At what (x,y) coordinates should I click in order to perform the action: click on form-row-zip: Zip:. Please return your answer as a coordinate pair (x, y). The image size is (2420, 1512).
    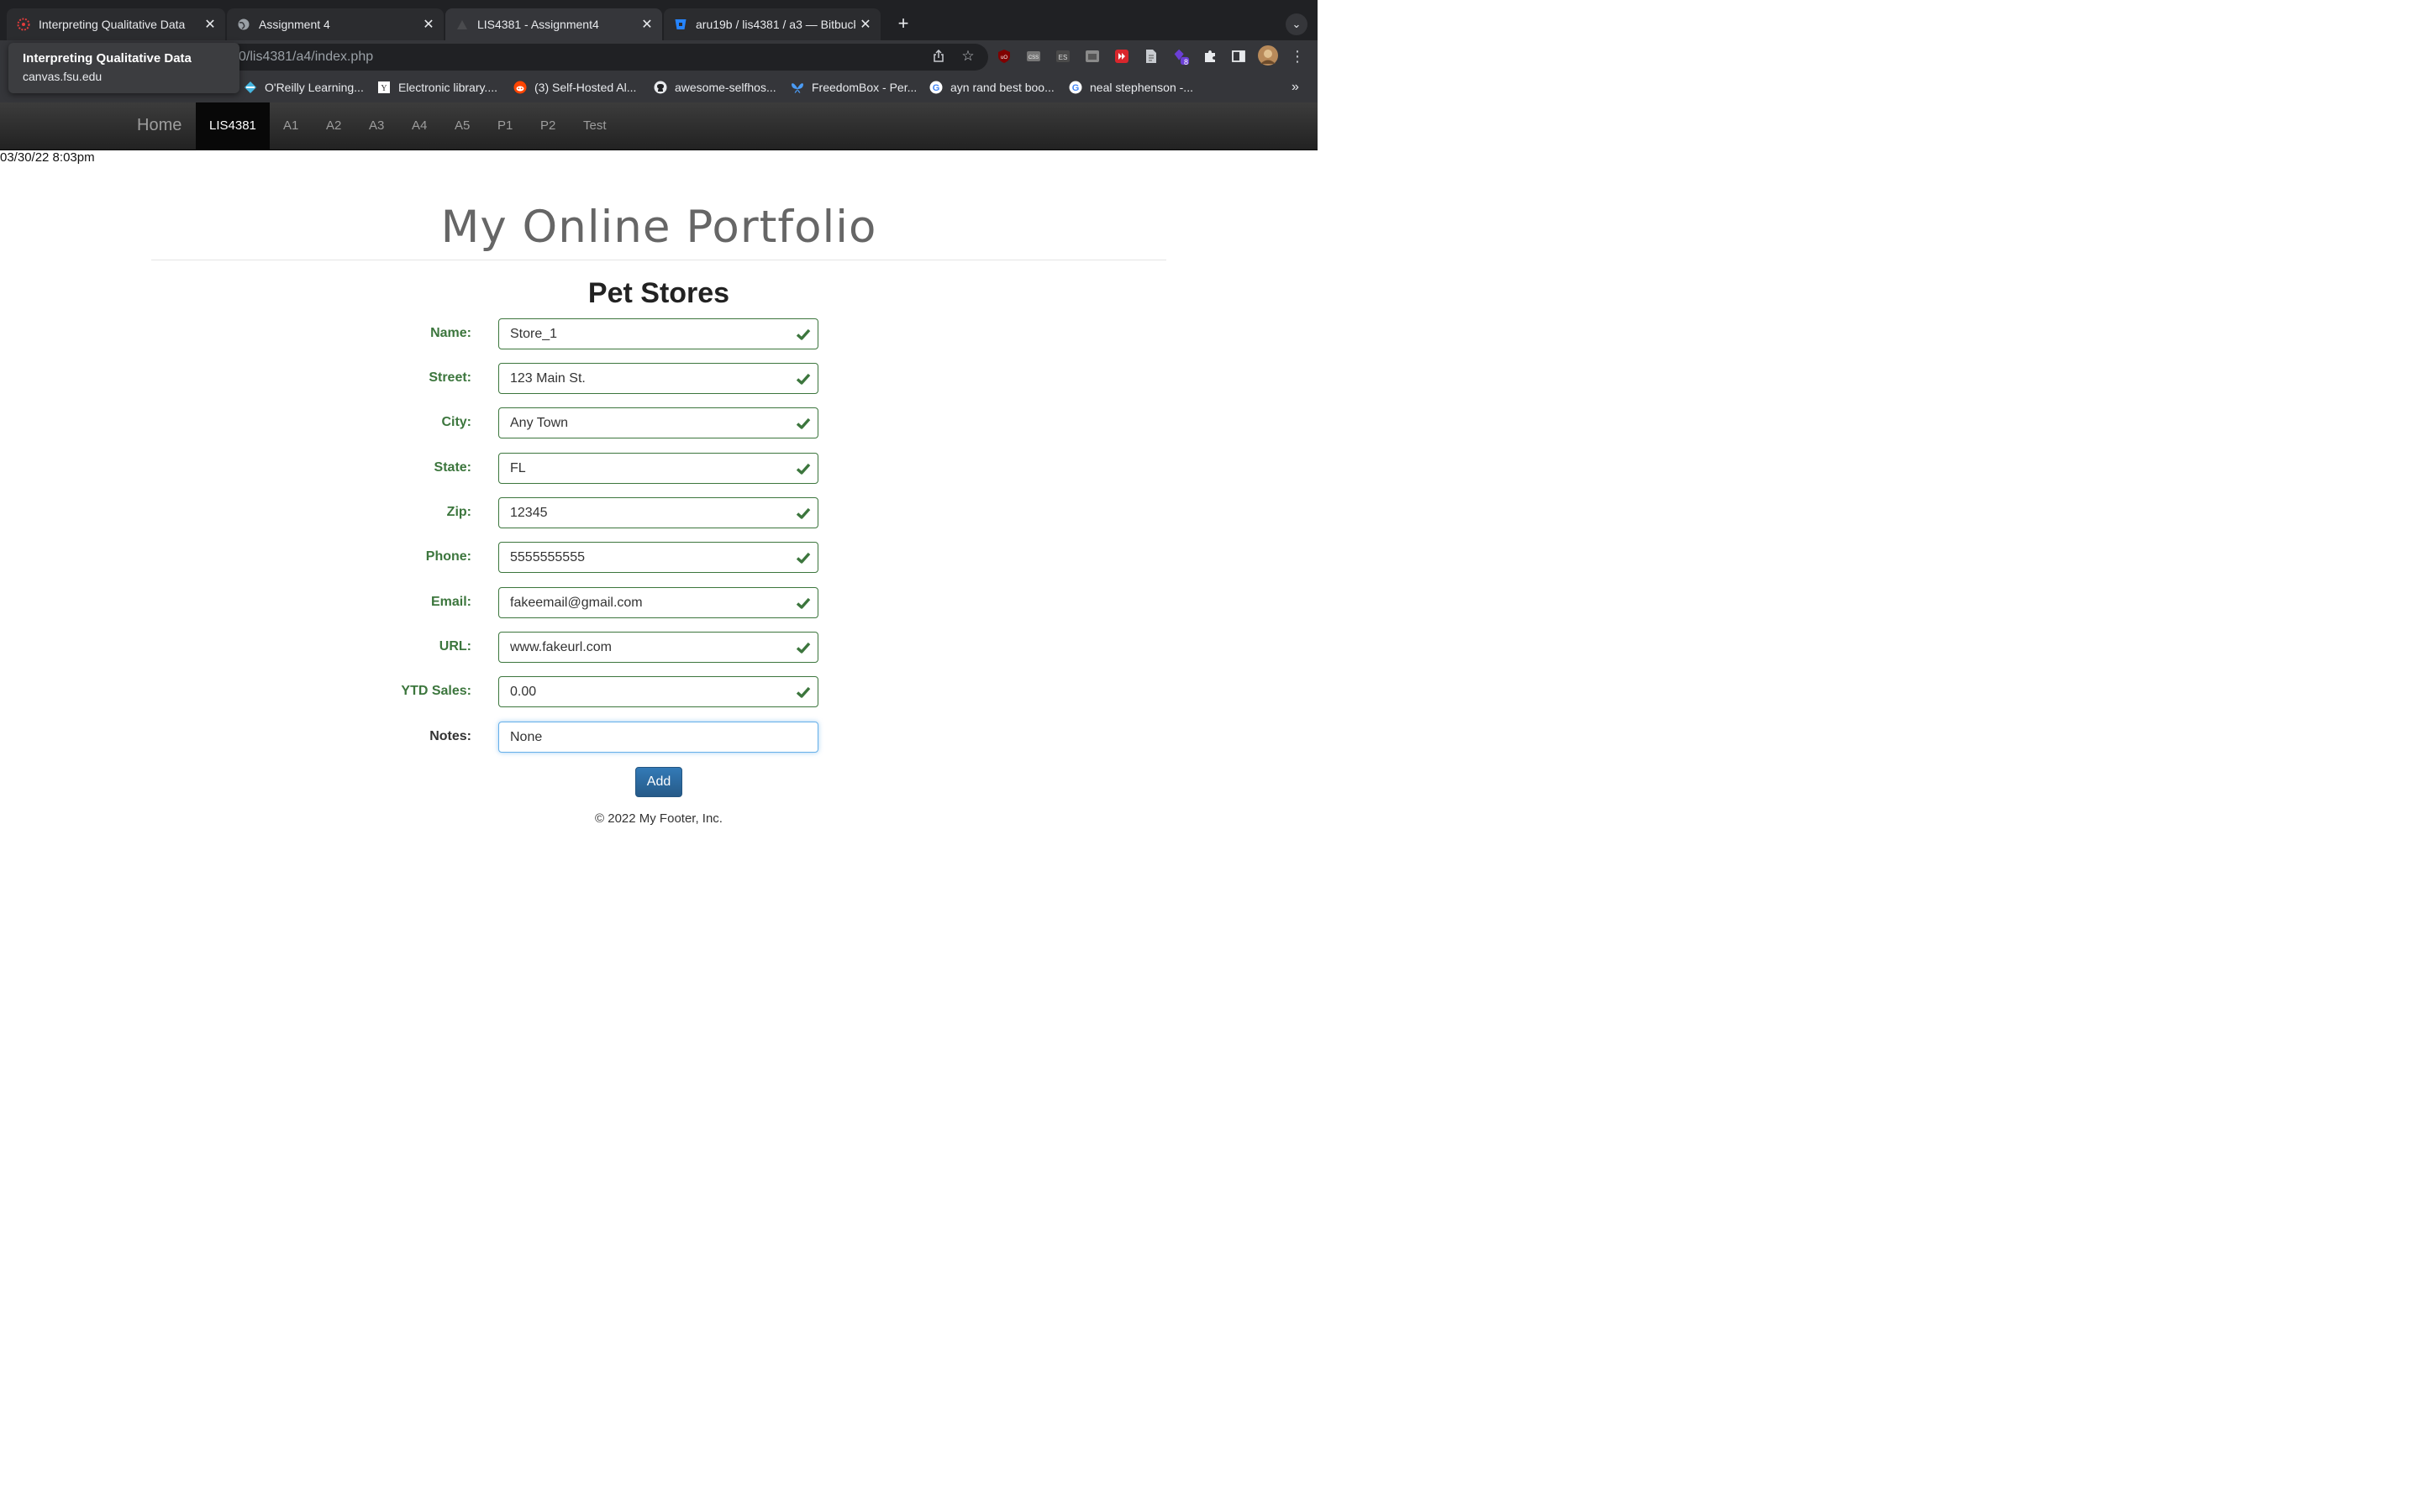
    Looking at the image, I should click on (659, 513).